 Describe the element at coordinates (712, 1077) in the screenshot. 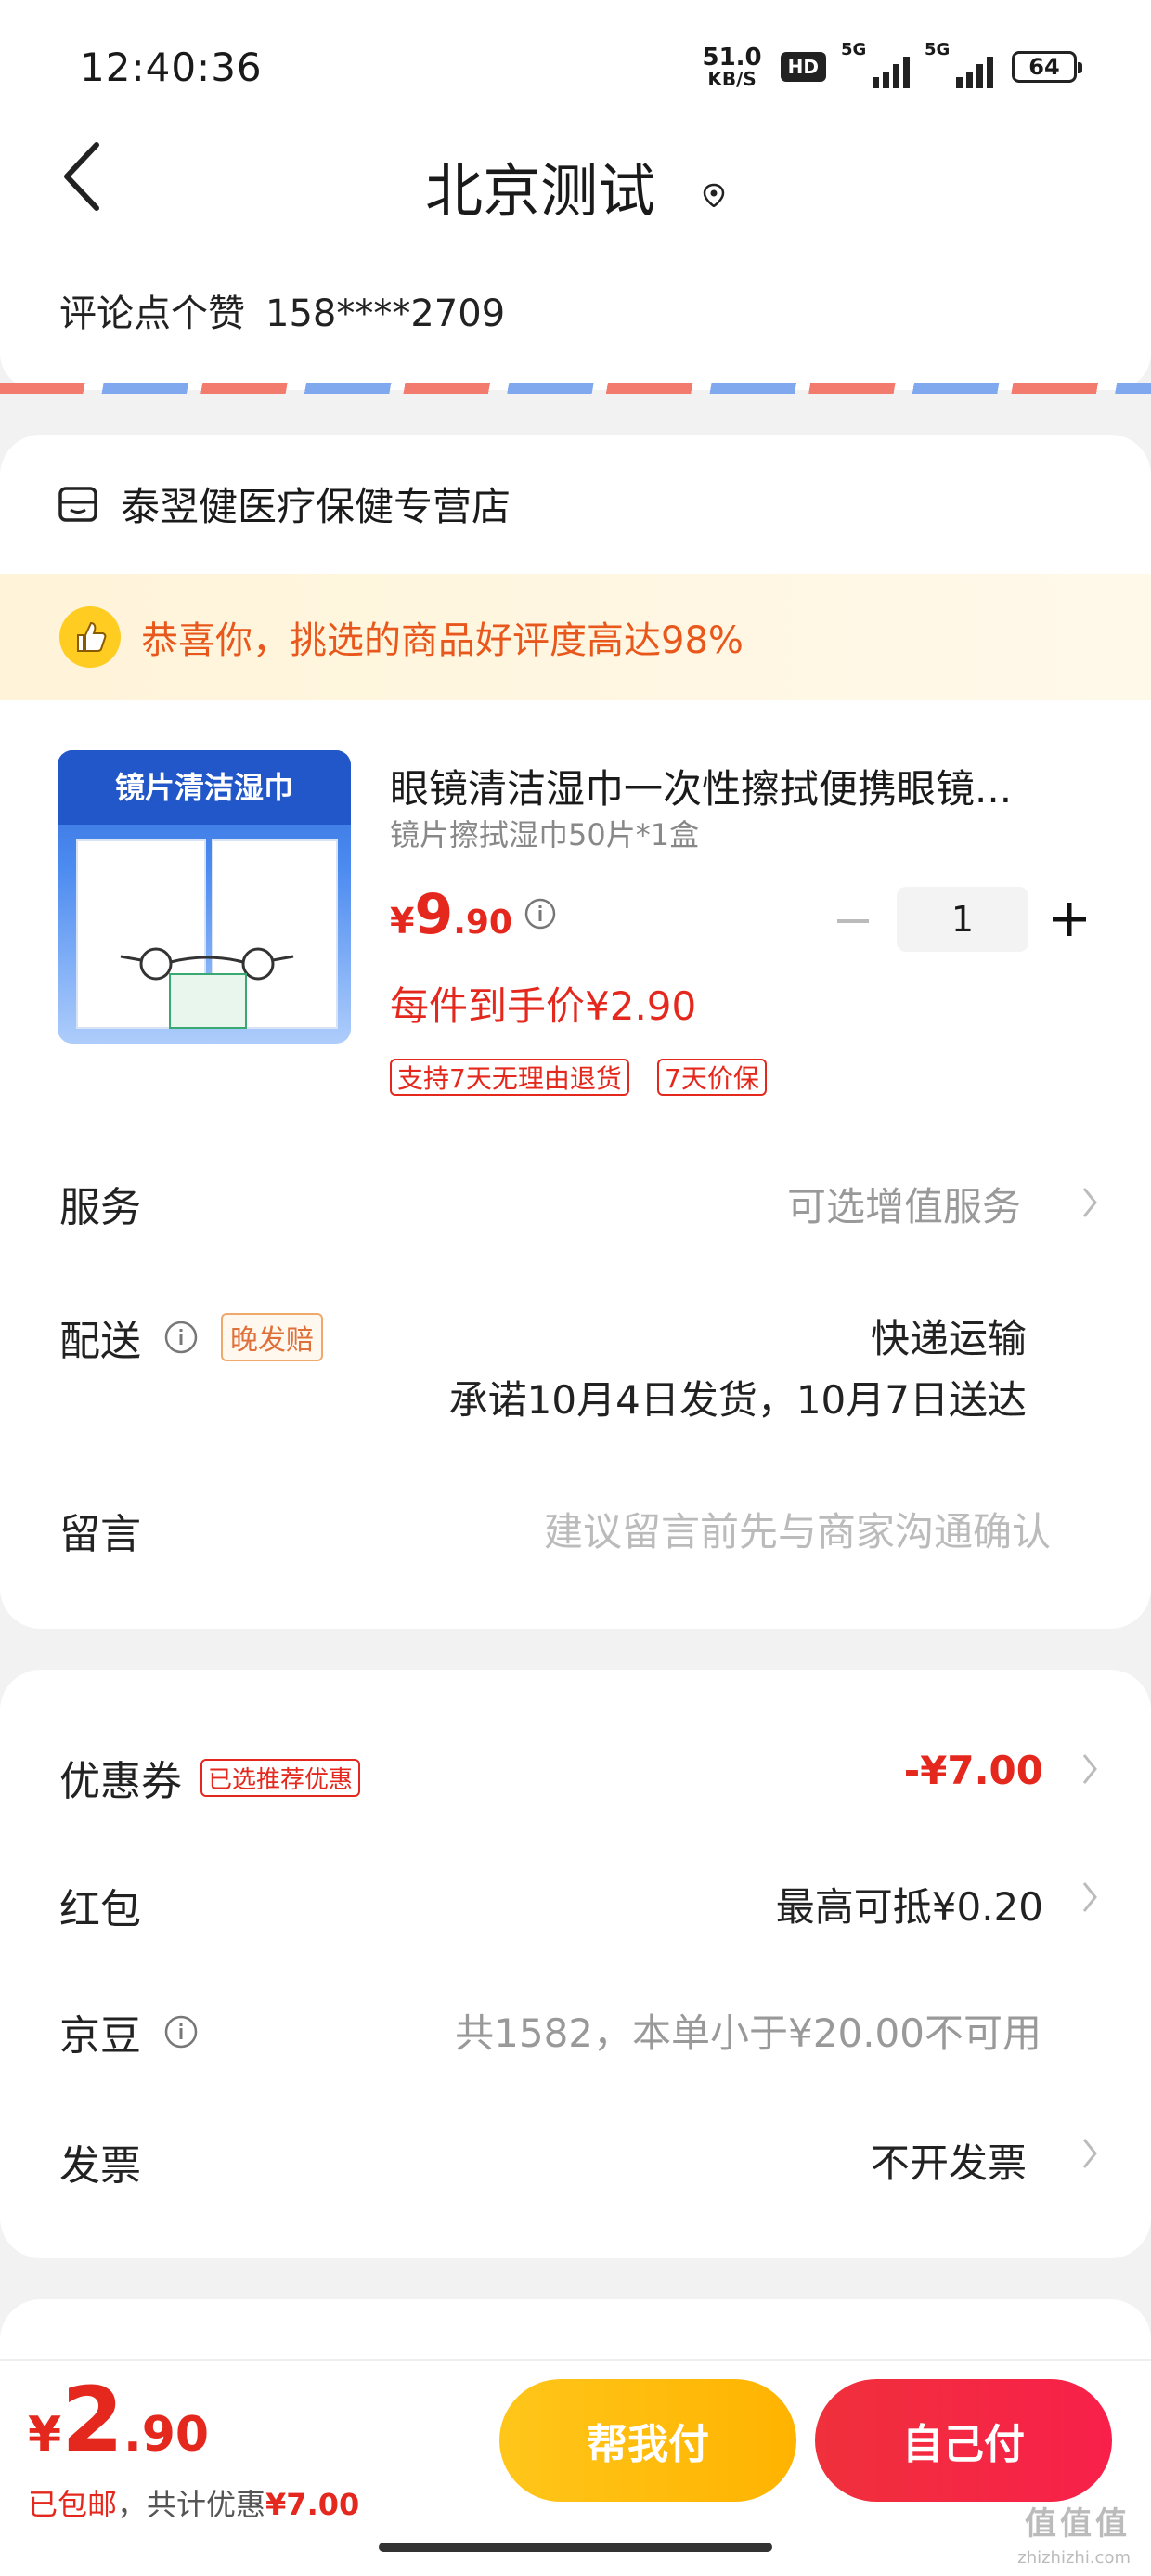

I see `price-protect-tag: 7天价保` at that location.